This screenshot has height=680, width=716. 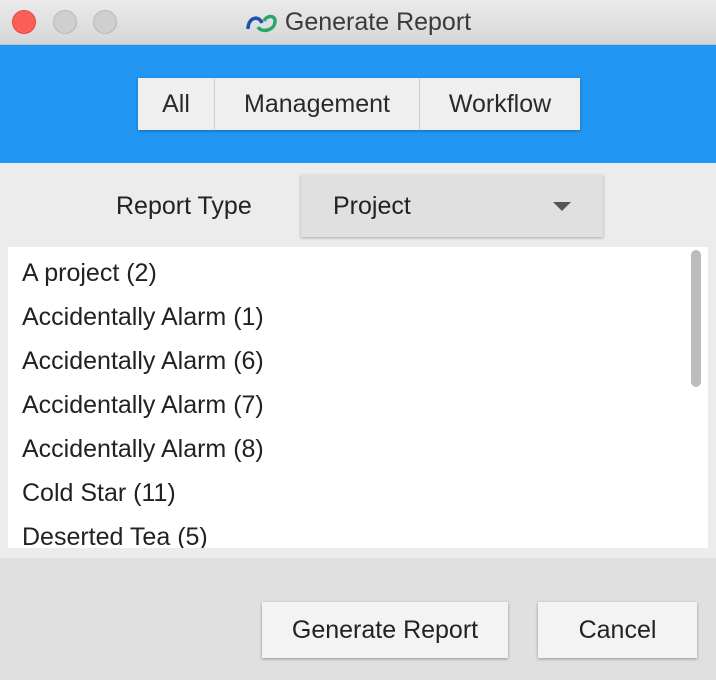 What do you see at coordinates (176, 104) in the screenshot?
I see `filter-all-button: All` at bounding box center [176, 104].